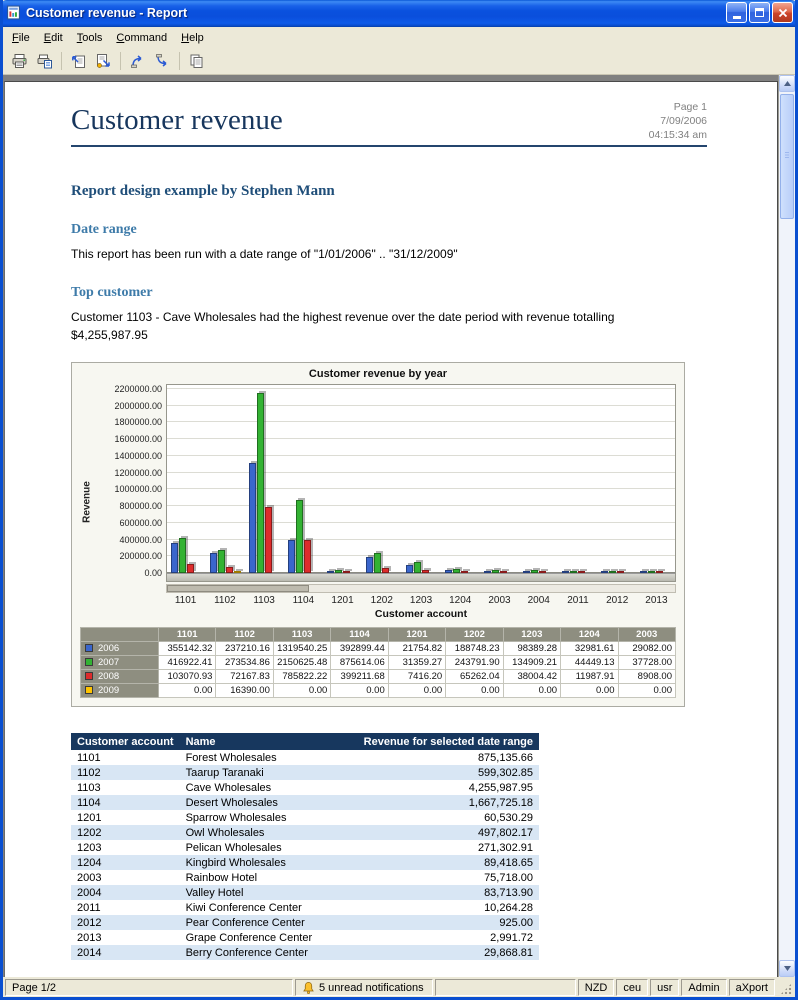  What do you see at coordinates (787, 156) in the screenshot?
I see `scrollbar-thumb` at bounding box center [787, 156].